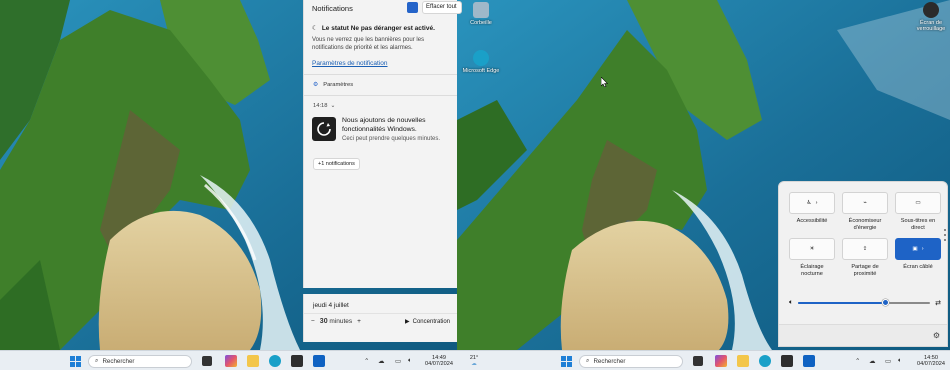 This screenshot has width=950, height=370. Describe the element at coordinates (378, 28) in the screenshot. I see `dnd-title: Le statut Ne pas déranger est activé.` at that location.